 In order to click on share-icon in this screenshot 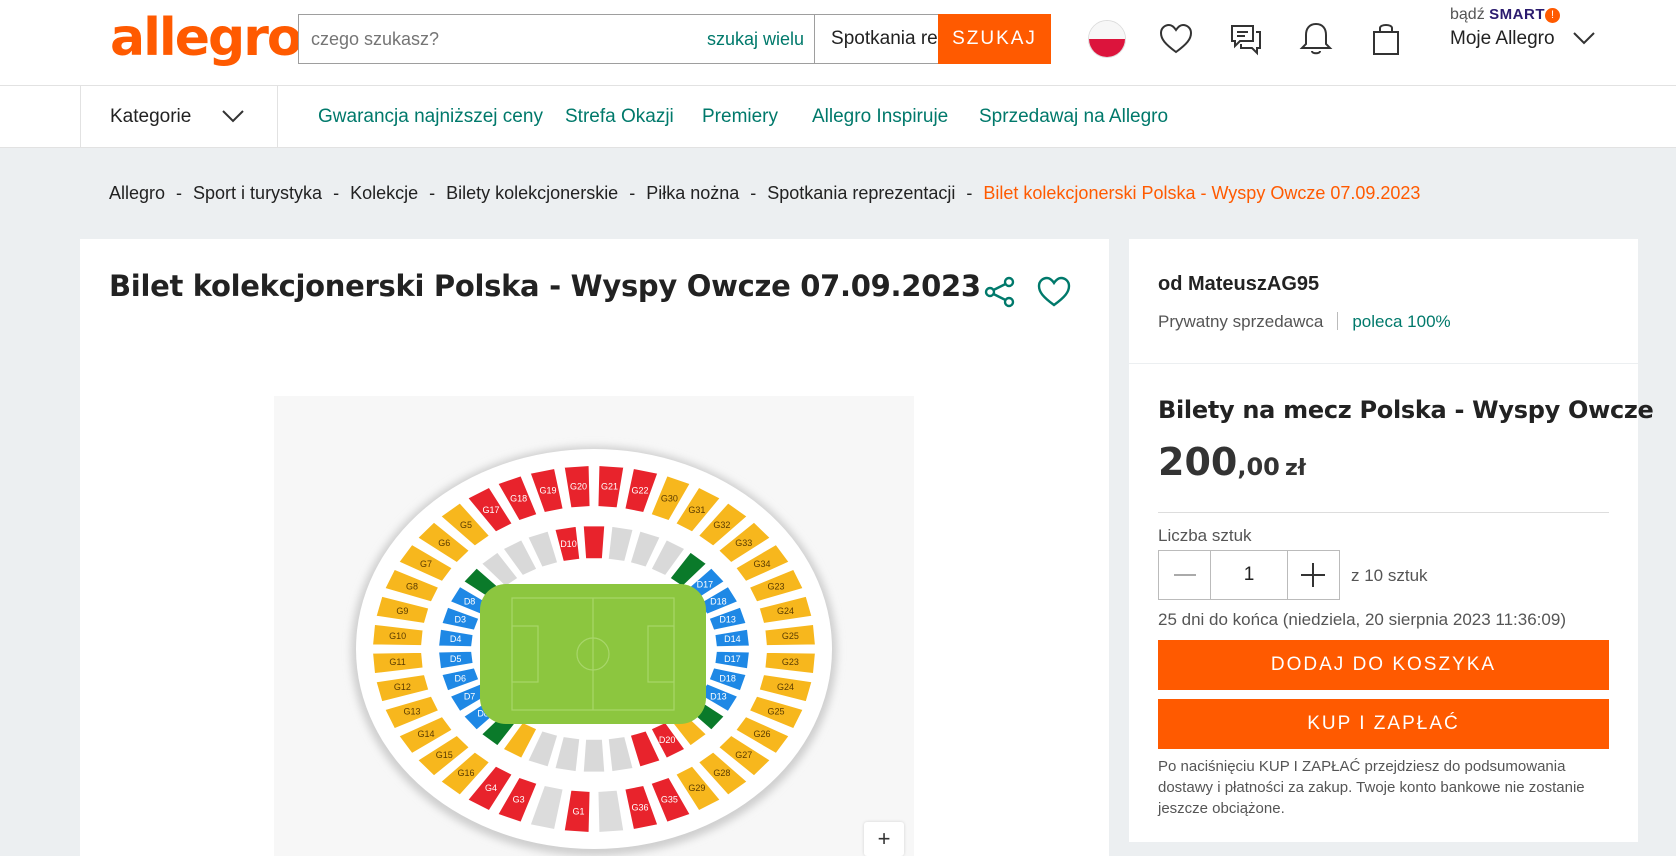, I will do `click(1000, 292)`.